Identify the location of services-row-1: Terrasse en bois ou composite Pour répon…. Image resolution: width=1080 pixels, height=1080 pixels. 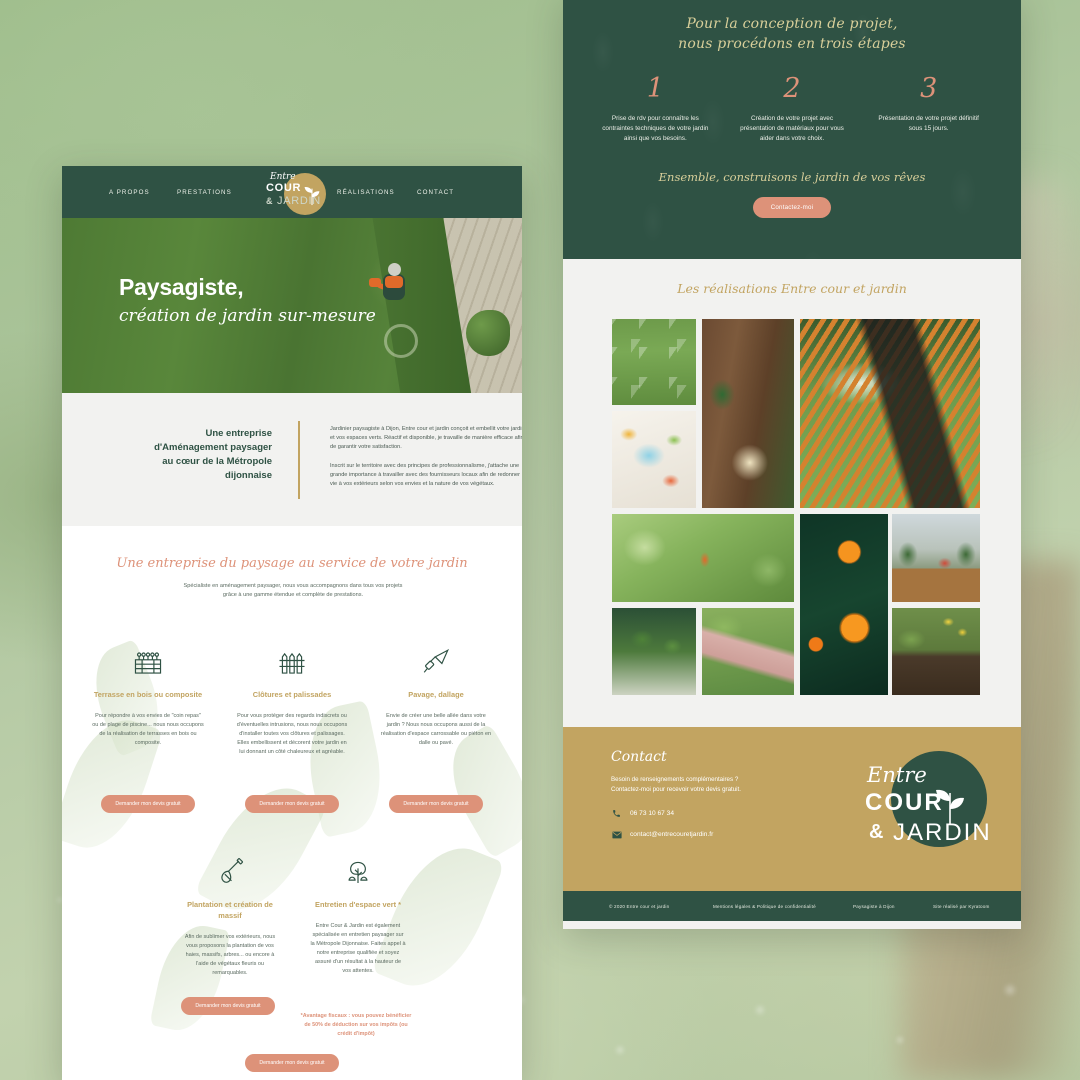
(292, 696).